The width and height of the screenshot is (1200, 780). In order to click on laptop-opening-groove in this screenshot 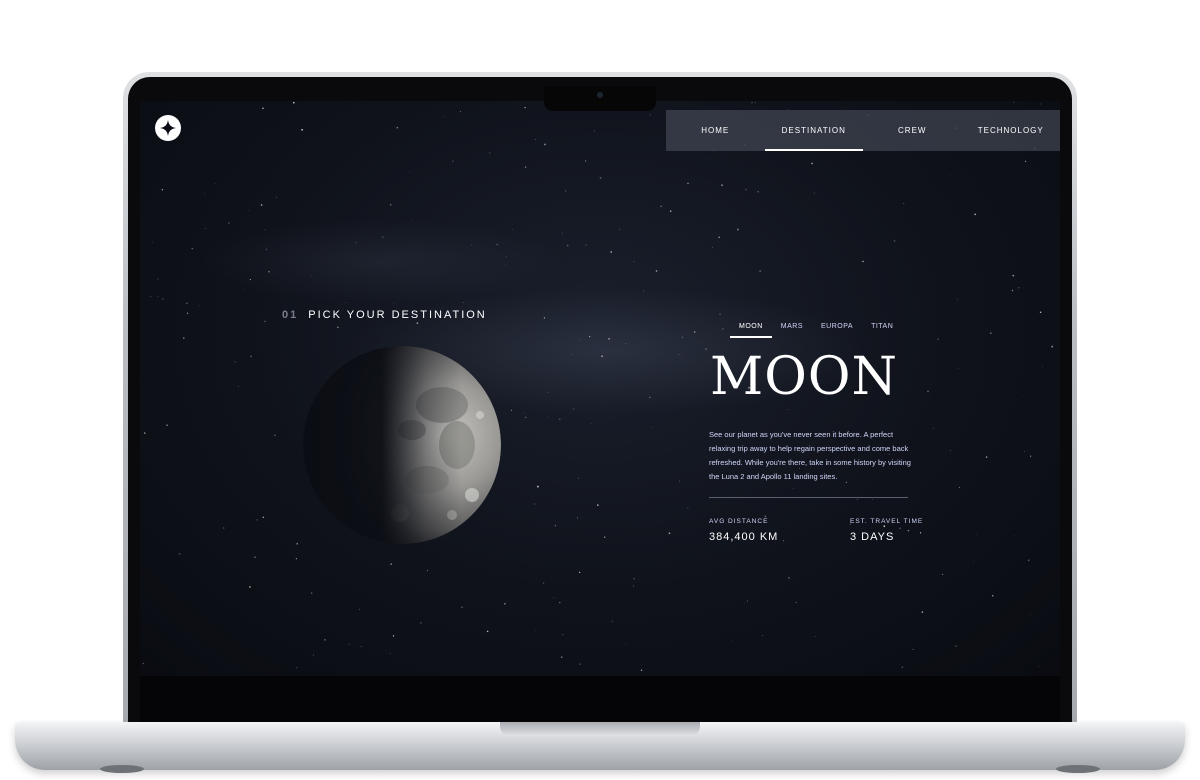, I will do `click(600, 729)`.